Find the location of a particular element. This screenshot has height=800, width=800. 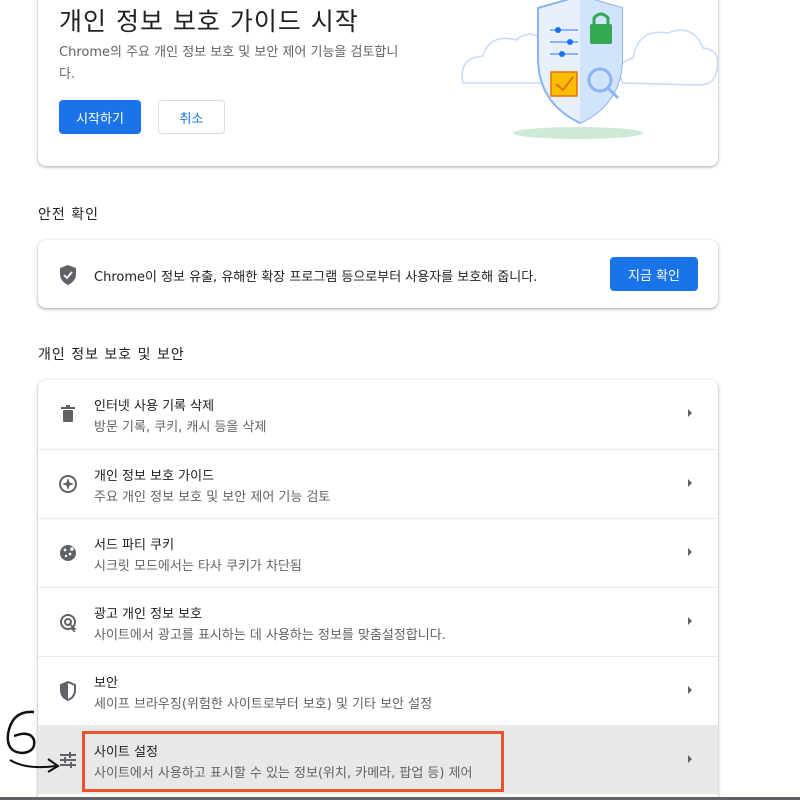

annotation-highlight-box is located at coordinates (293, 761).